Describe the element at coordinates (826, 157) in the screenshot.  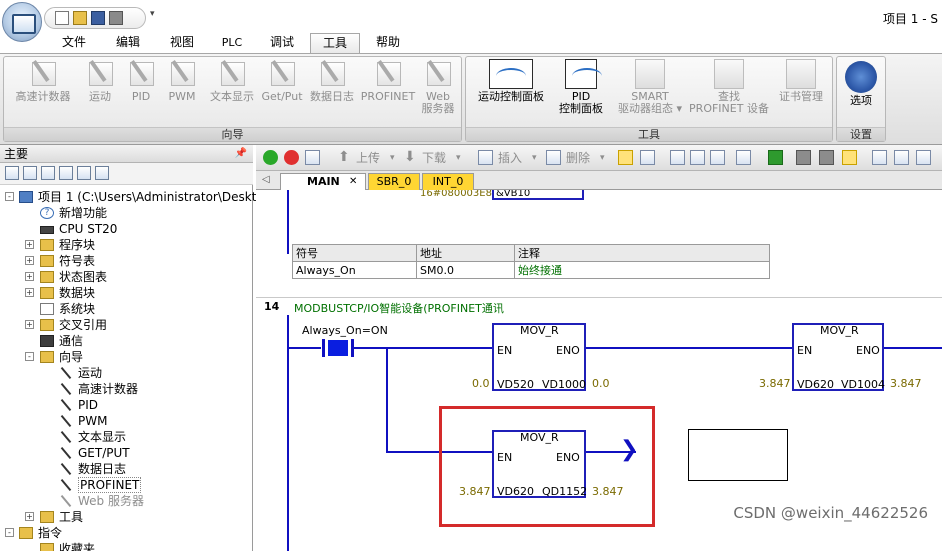
I see `unlock-icon` at that location.